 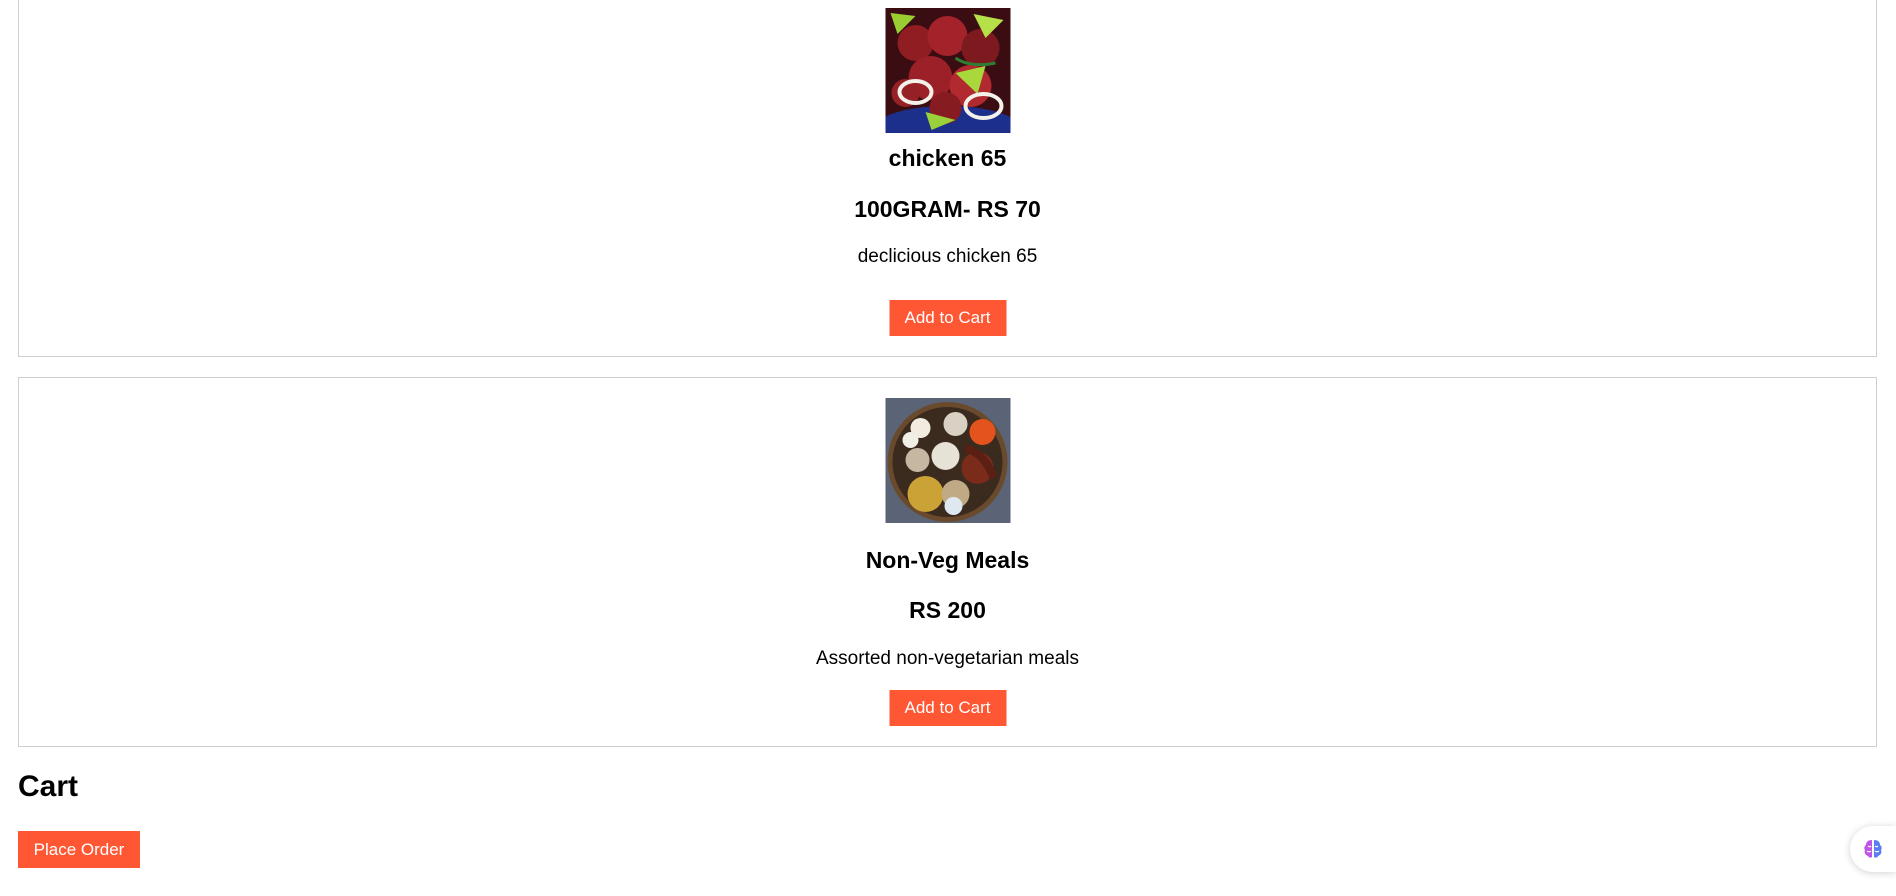 I want to click on item-name: chicken 65, so click(x=947, y=158).